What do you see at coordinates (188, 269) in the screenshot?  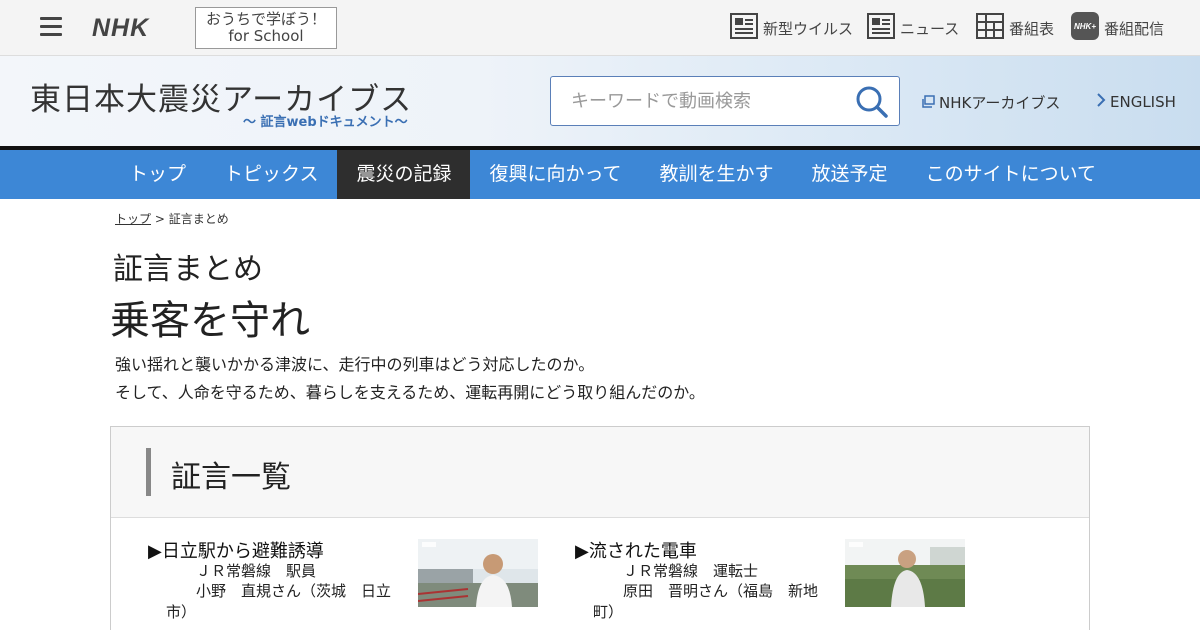 I see `section-label: 証言まとめ` at bounding box center [188, 269].